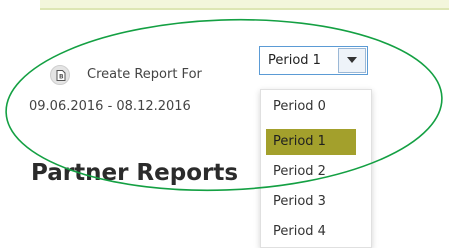 This screenshot has height=248, width=449. What do you see at coordinates (311, 107) in the screenshot?
I see `dropdown-option-period-0: Period 0` at bounding box center [311, 107].